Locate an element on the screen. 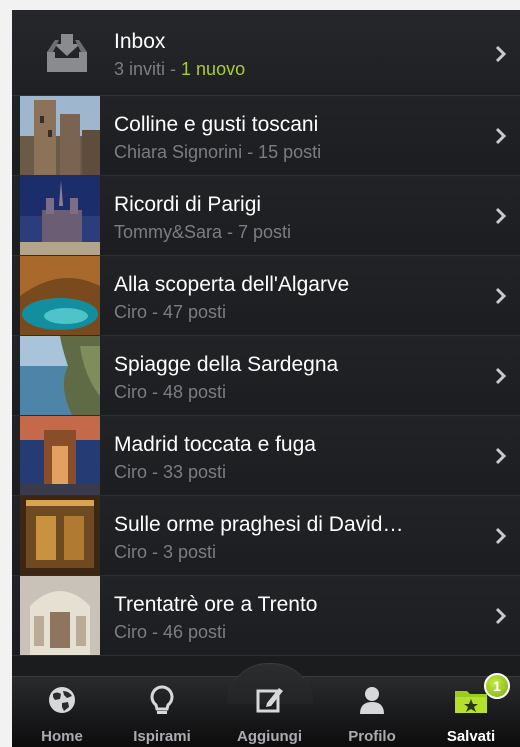 The image size is (520, 747). lightbulb-icon is located at coordinates (162, 699).